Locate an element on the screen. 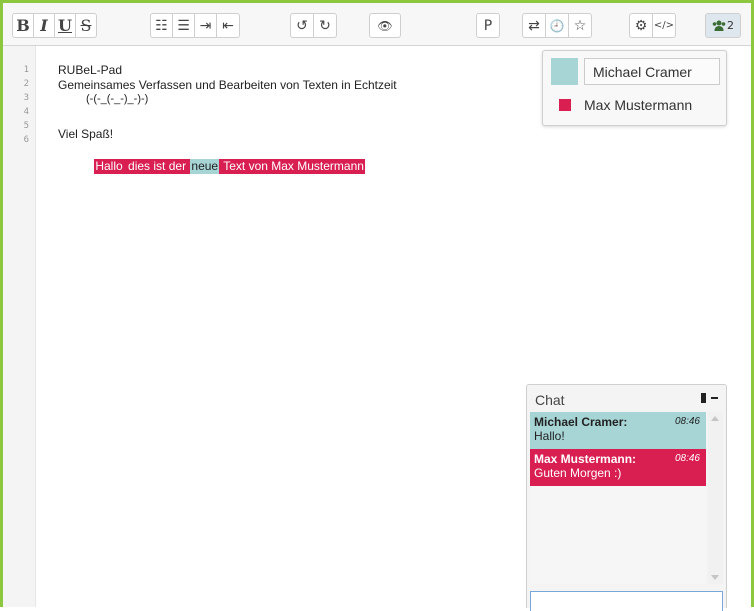 This screenshot has width=754, height=611. editor-line: (-(-_(-_-)_-)-) is located at coordinates (117, 99).